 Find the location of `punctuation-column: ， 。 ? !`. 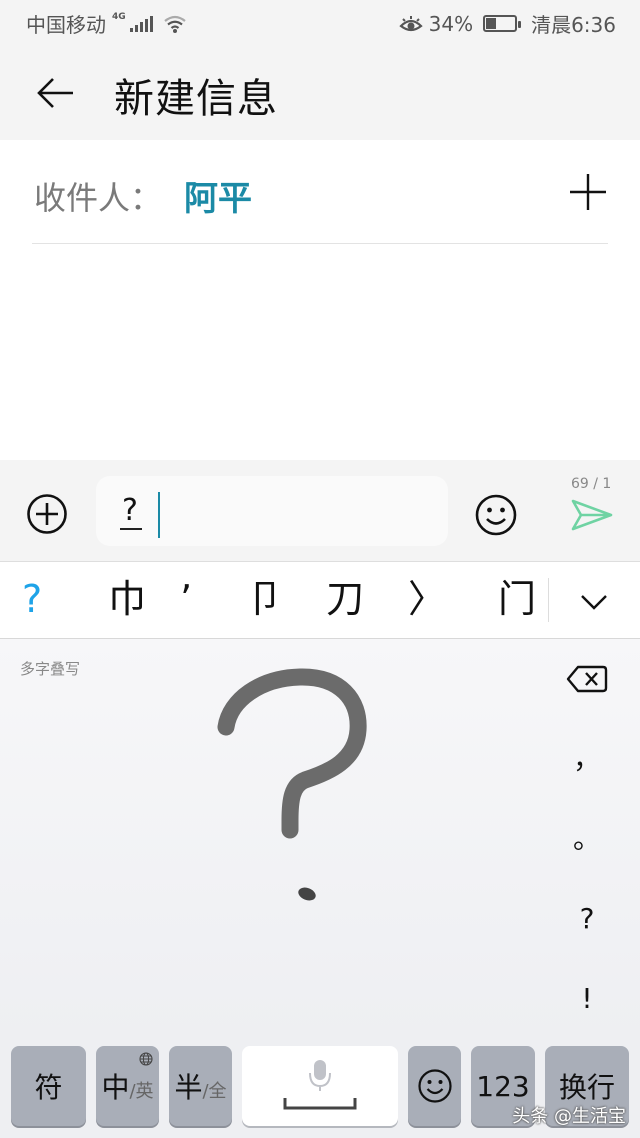

punctuation-column: ， 。 ? ! is located at coordinates (587, 838).